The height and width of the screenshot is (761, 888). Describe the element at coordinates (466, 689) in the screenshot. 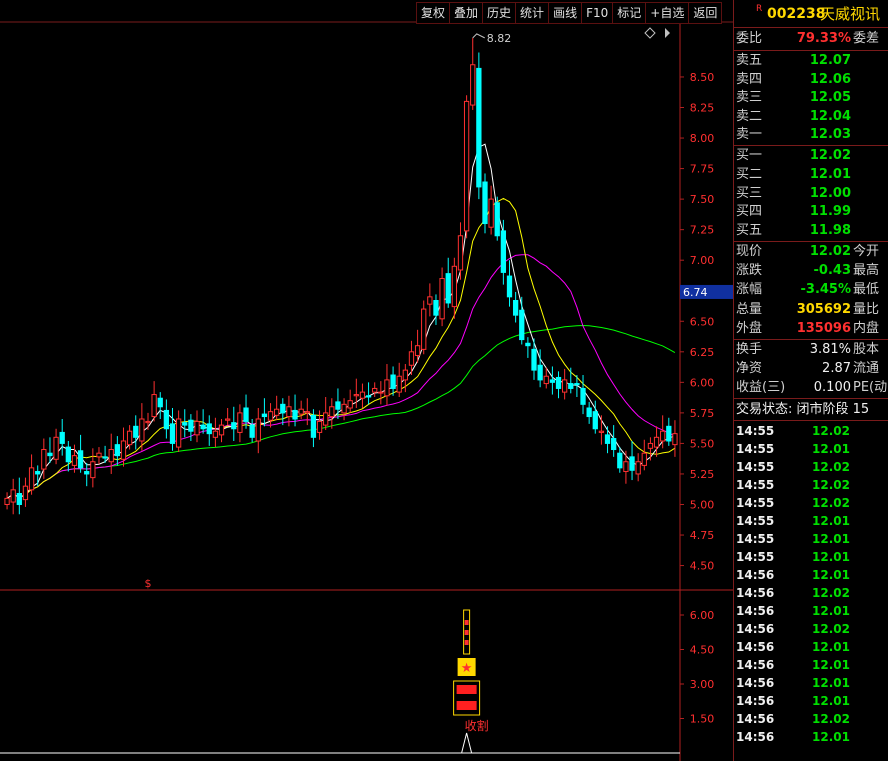

I see `signal-bar` at that location.